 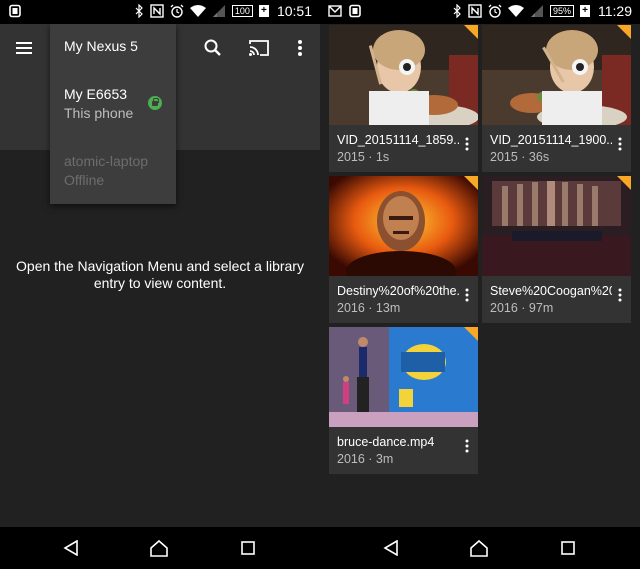 What do you see at coordinates (522, 308) in the screenshot?
I see `video-meta: 2016 · 97m` at bounding box center [522, 308].